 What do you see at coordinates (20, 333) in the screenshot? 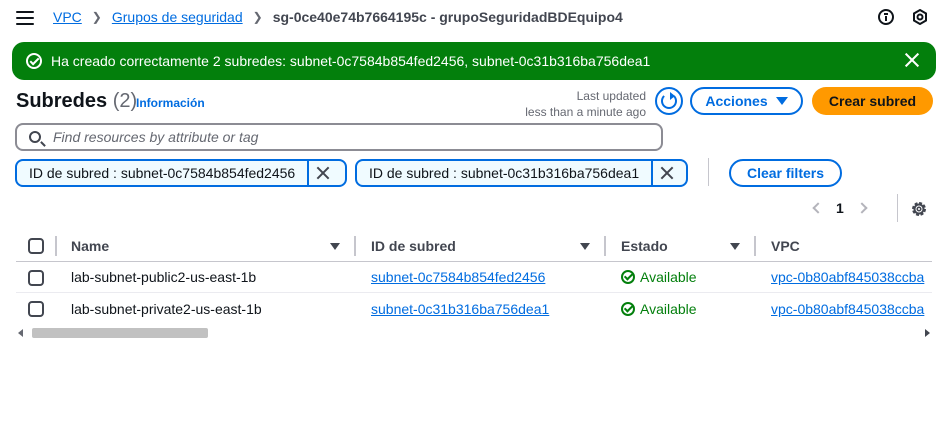
I see `scroll-left-arrow-icon` at bounding box center [20, 333].